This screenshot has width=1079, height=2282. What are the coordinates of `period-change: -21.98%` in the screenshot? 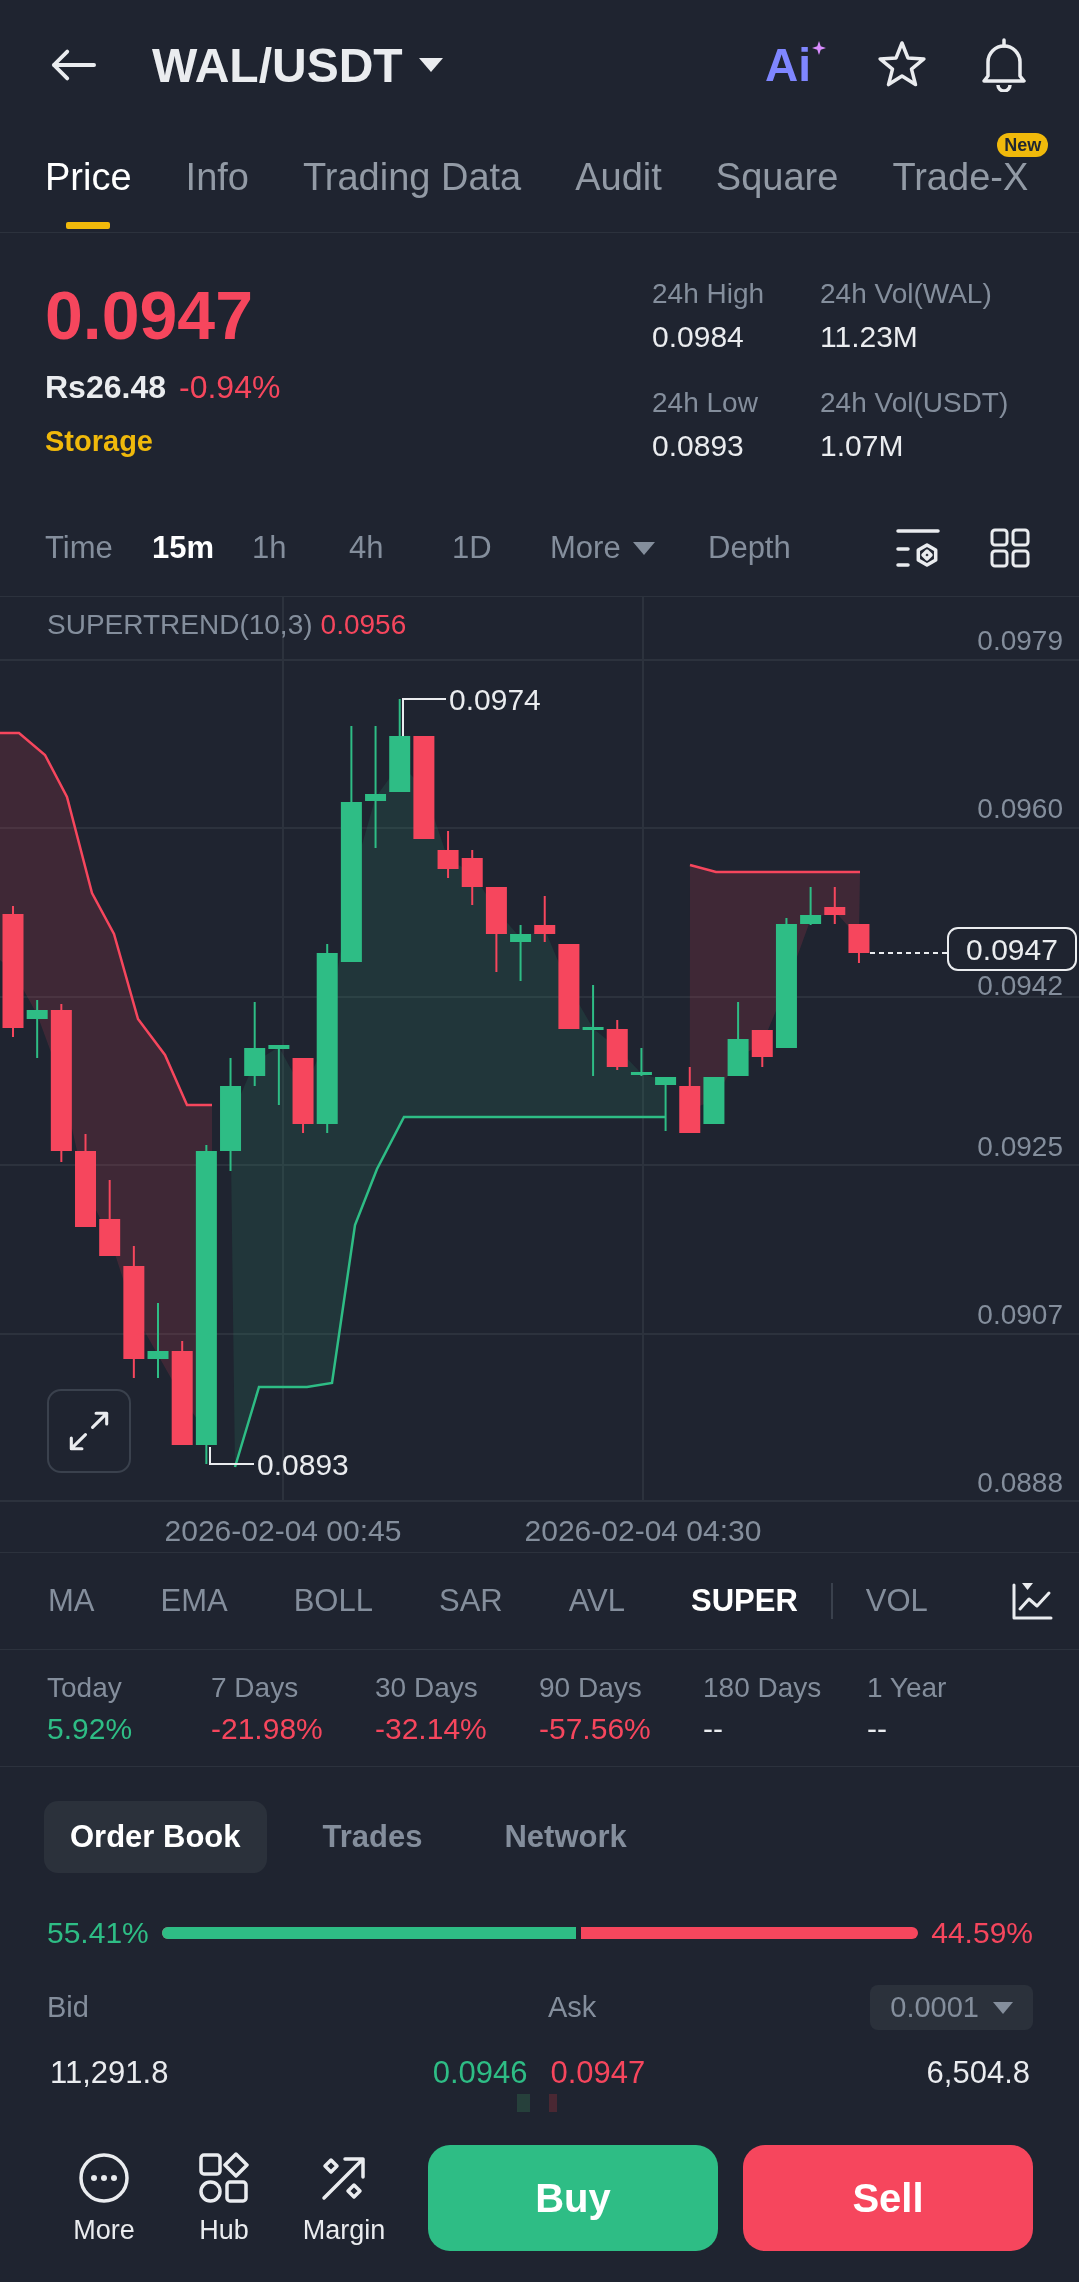 It's located at (267, 1729).